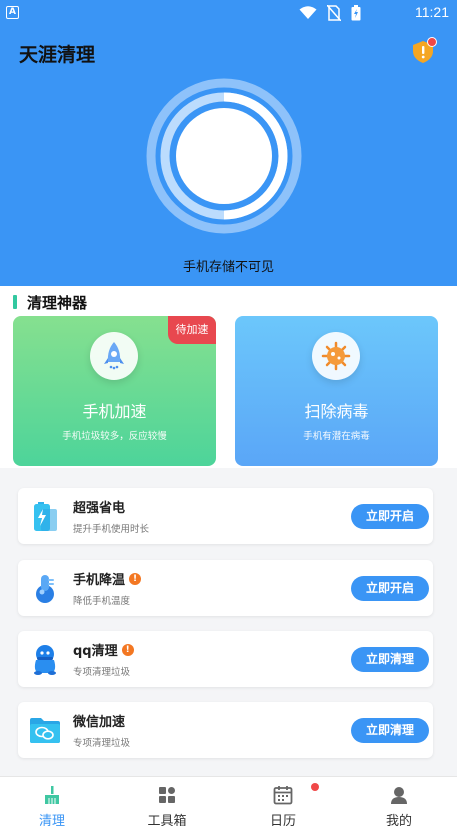 The height and width of the screenshot is (826, 457). Describe the element at coordinates (114, 356) in the screenshot. I see `rocket-icon` at that location.